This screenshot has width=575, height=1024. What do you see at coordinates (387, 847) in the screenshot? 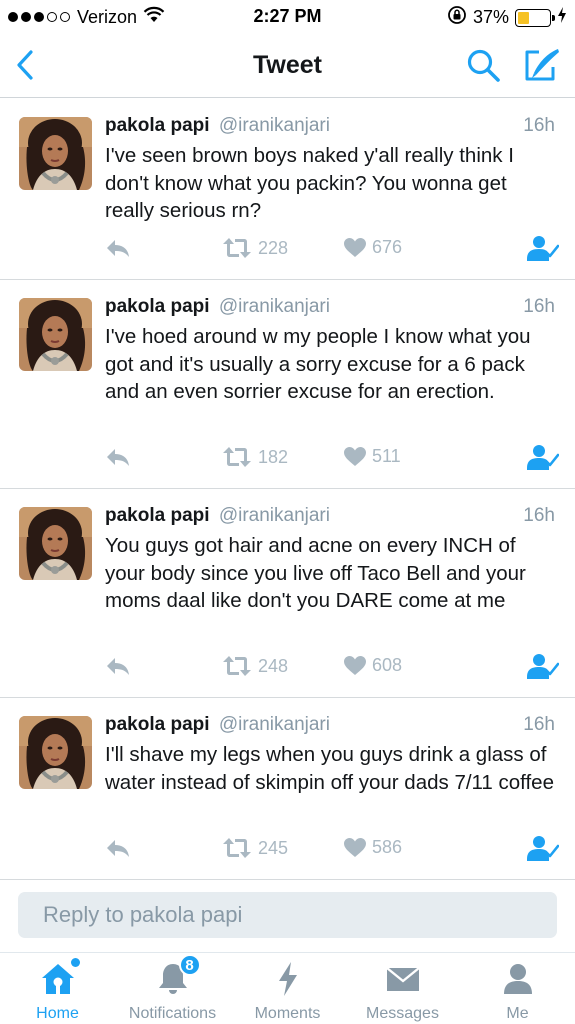
I see `like-count: 586` at bounding box center [387, 847].